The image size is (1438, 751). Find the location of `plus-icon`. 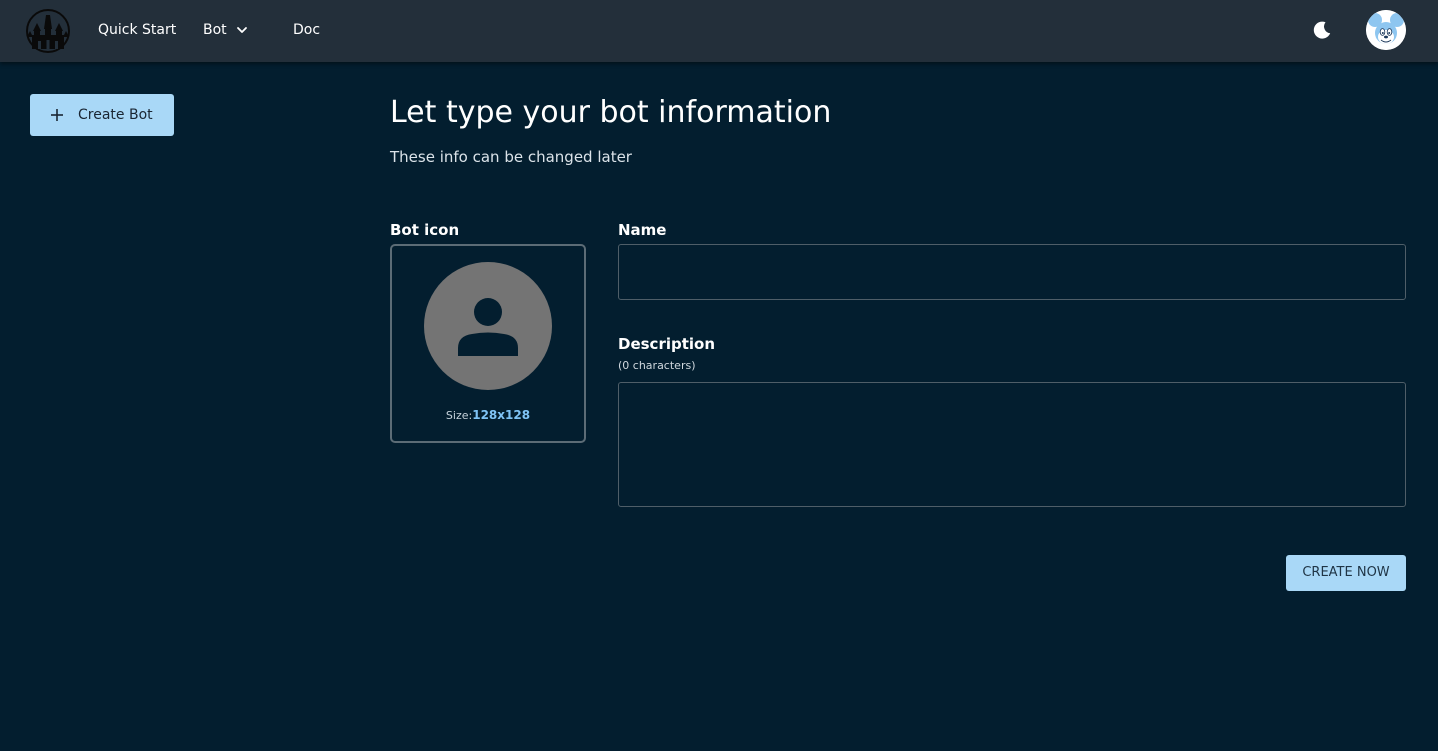

plus-icon is located at coordinates (57, 115).